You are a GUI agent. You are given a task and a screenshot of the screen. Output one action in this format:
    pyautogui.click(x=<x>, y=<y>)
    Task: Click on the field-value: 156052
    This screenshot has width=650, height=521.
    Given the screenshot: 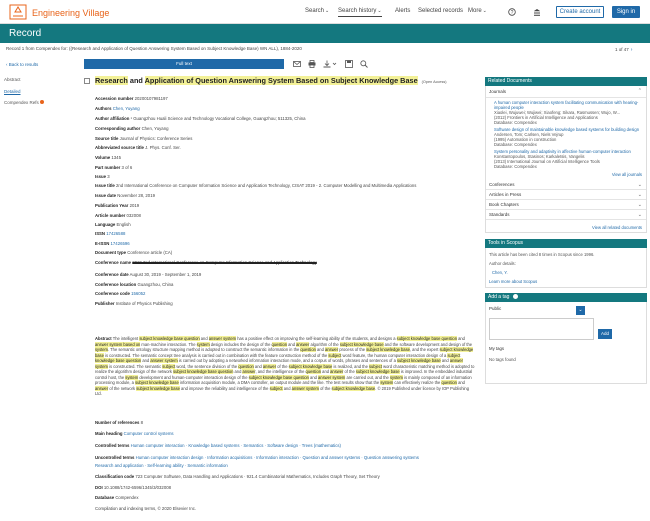 What is the action you would take?
    pyautogui.click(x=138, y=293)
    